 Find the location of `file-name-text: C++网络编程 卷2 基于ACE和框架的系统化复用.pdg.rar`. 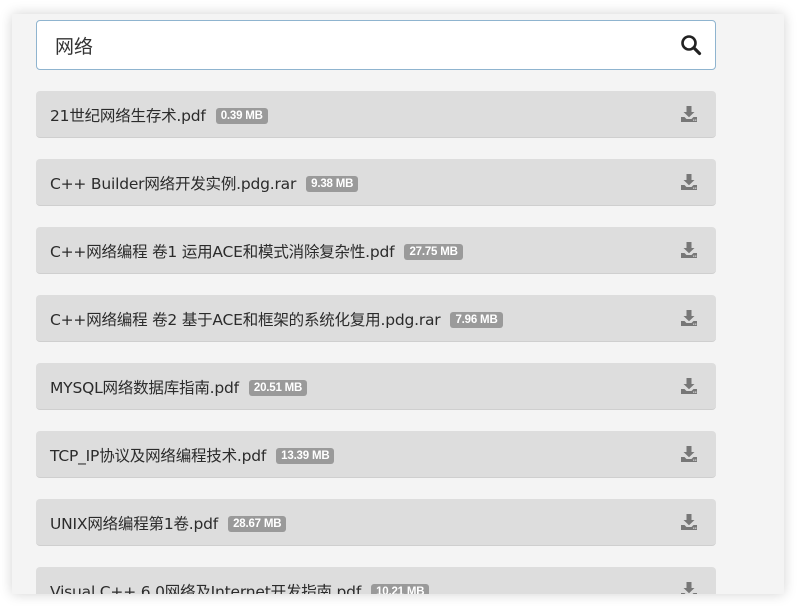

file-name-text: C++网络编程 卷2 基于ACE和框架的系统化复用.pdg.rar is located at coordinates (245, 320).